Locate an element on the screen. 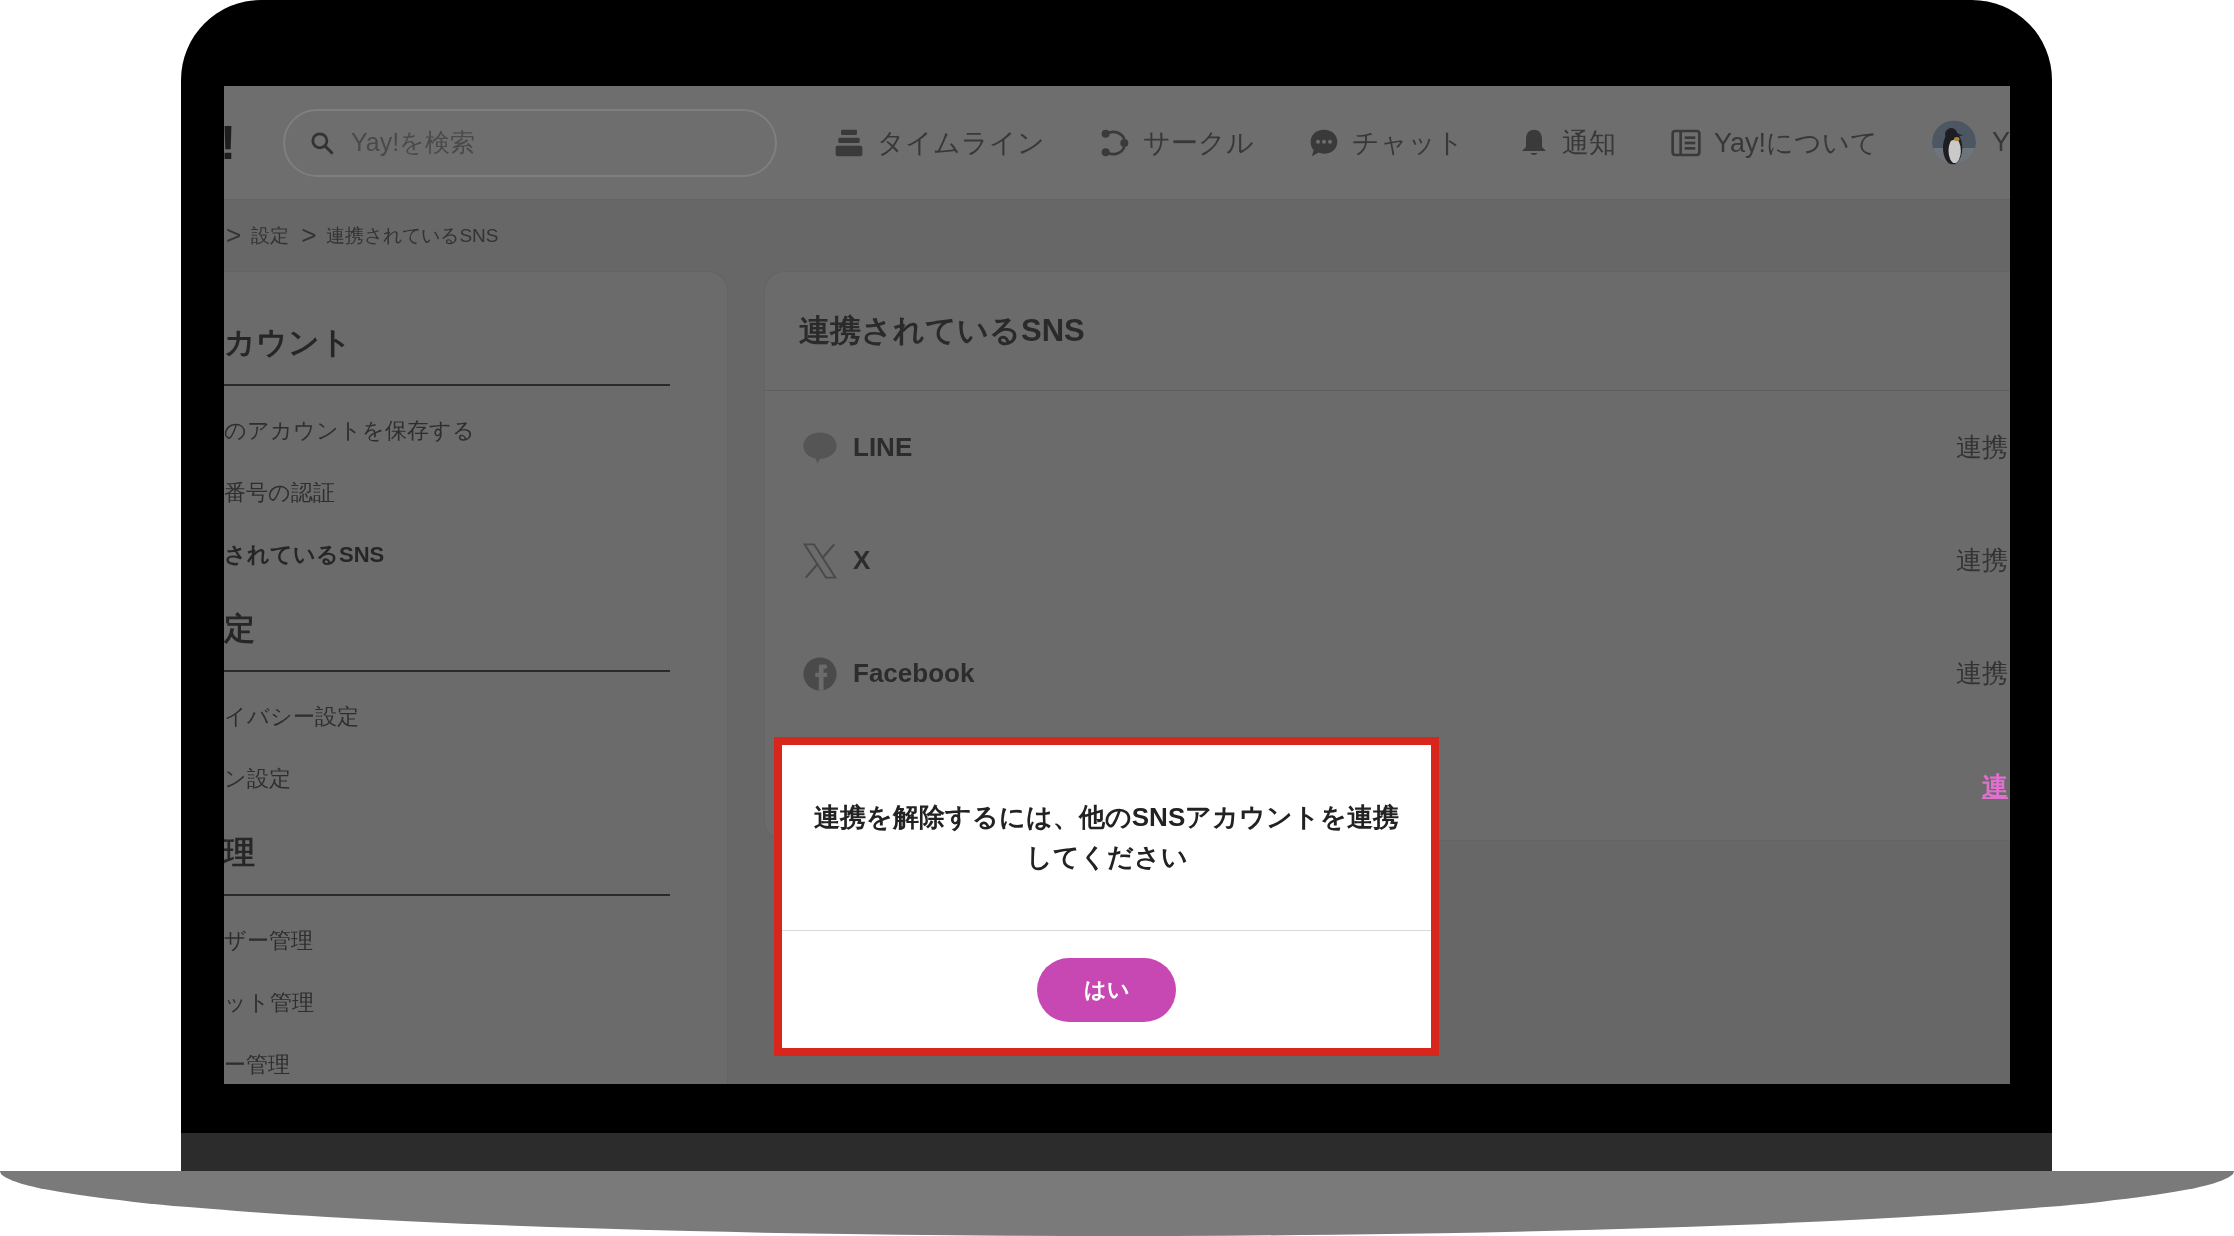 This screenshot has height=1236, width=2234. section-heading: 定 is located at coordinates (447, 640).